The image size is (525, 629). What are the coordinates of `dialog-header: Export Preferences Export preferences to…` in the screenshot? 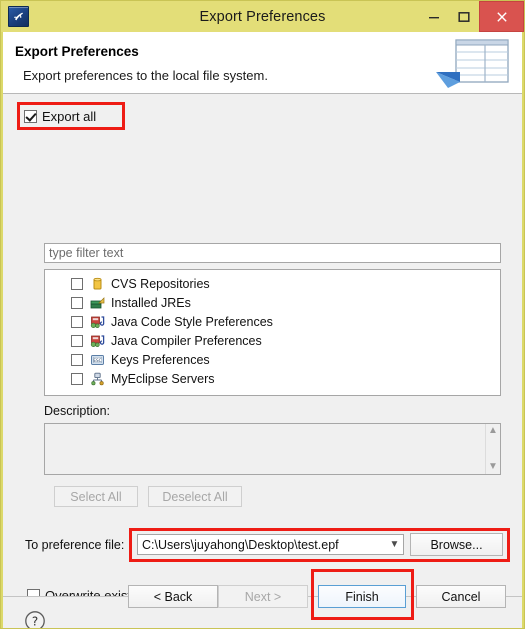 It's located at (262, 63).